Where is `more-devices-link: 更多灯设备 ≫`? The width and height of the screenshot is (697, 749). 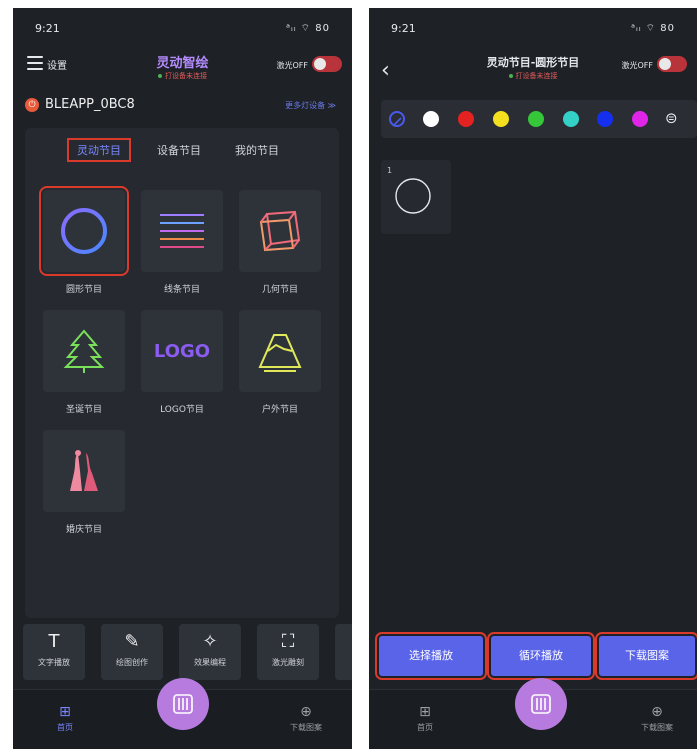
more-devices-link: 更多灯设备 ≫ is located at coordinates (310, 105).